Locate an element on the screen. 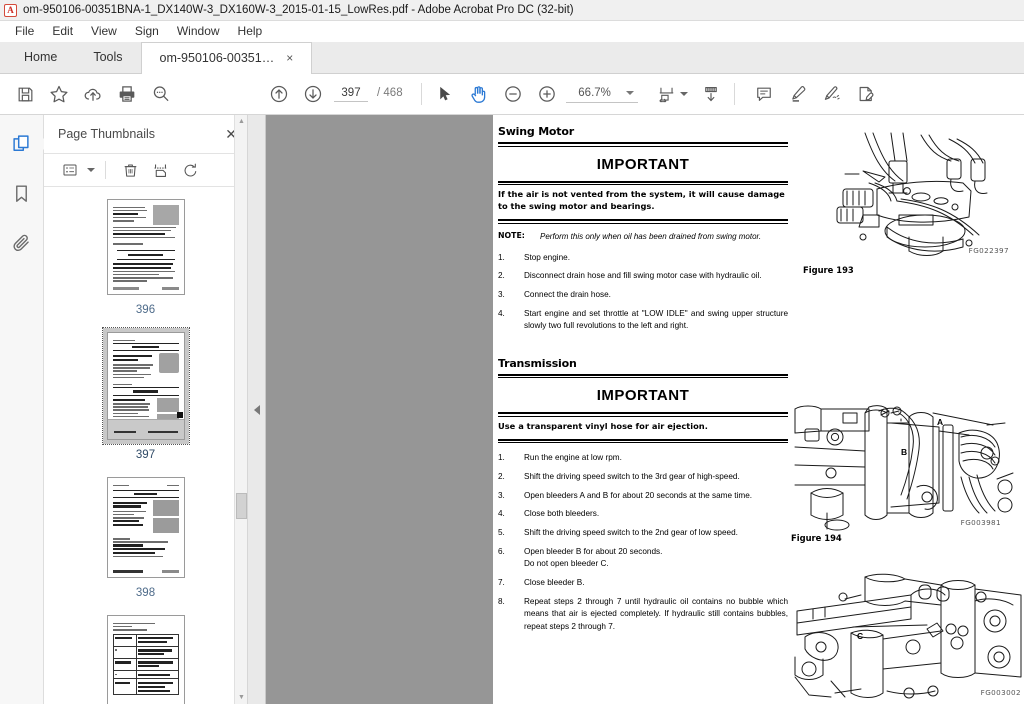 Image resolution: width=1024 pixels, height=709 pixels. next-page-icon is located at coordinates (313, 94).